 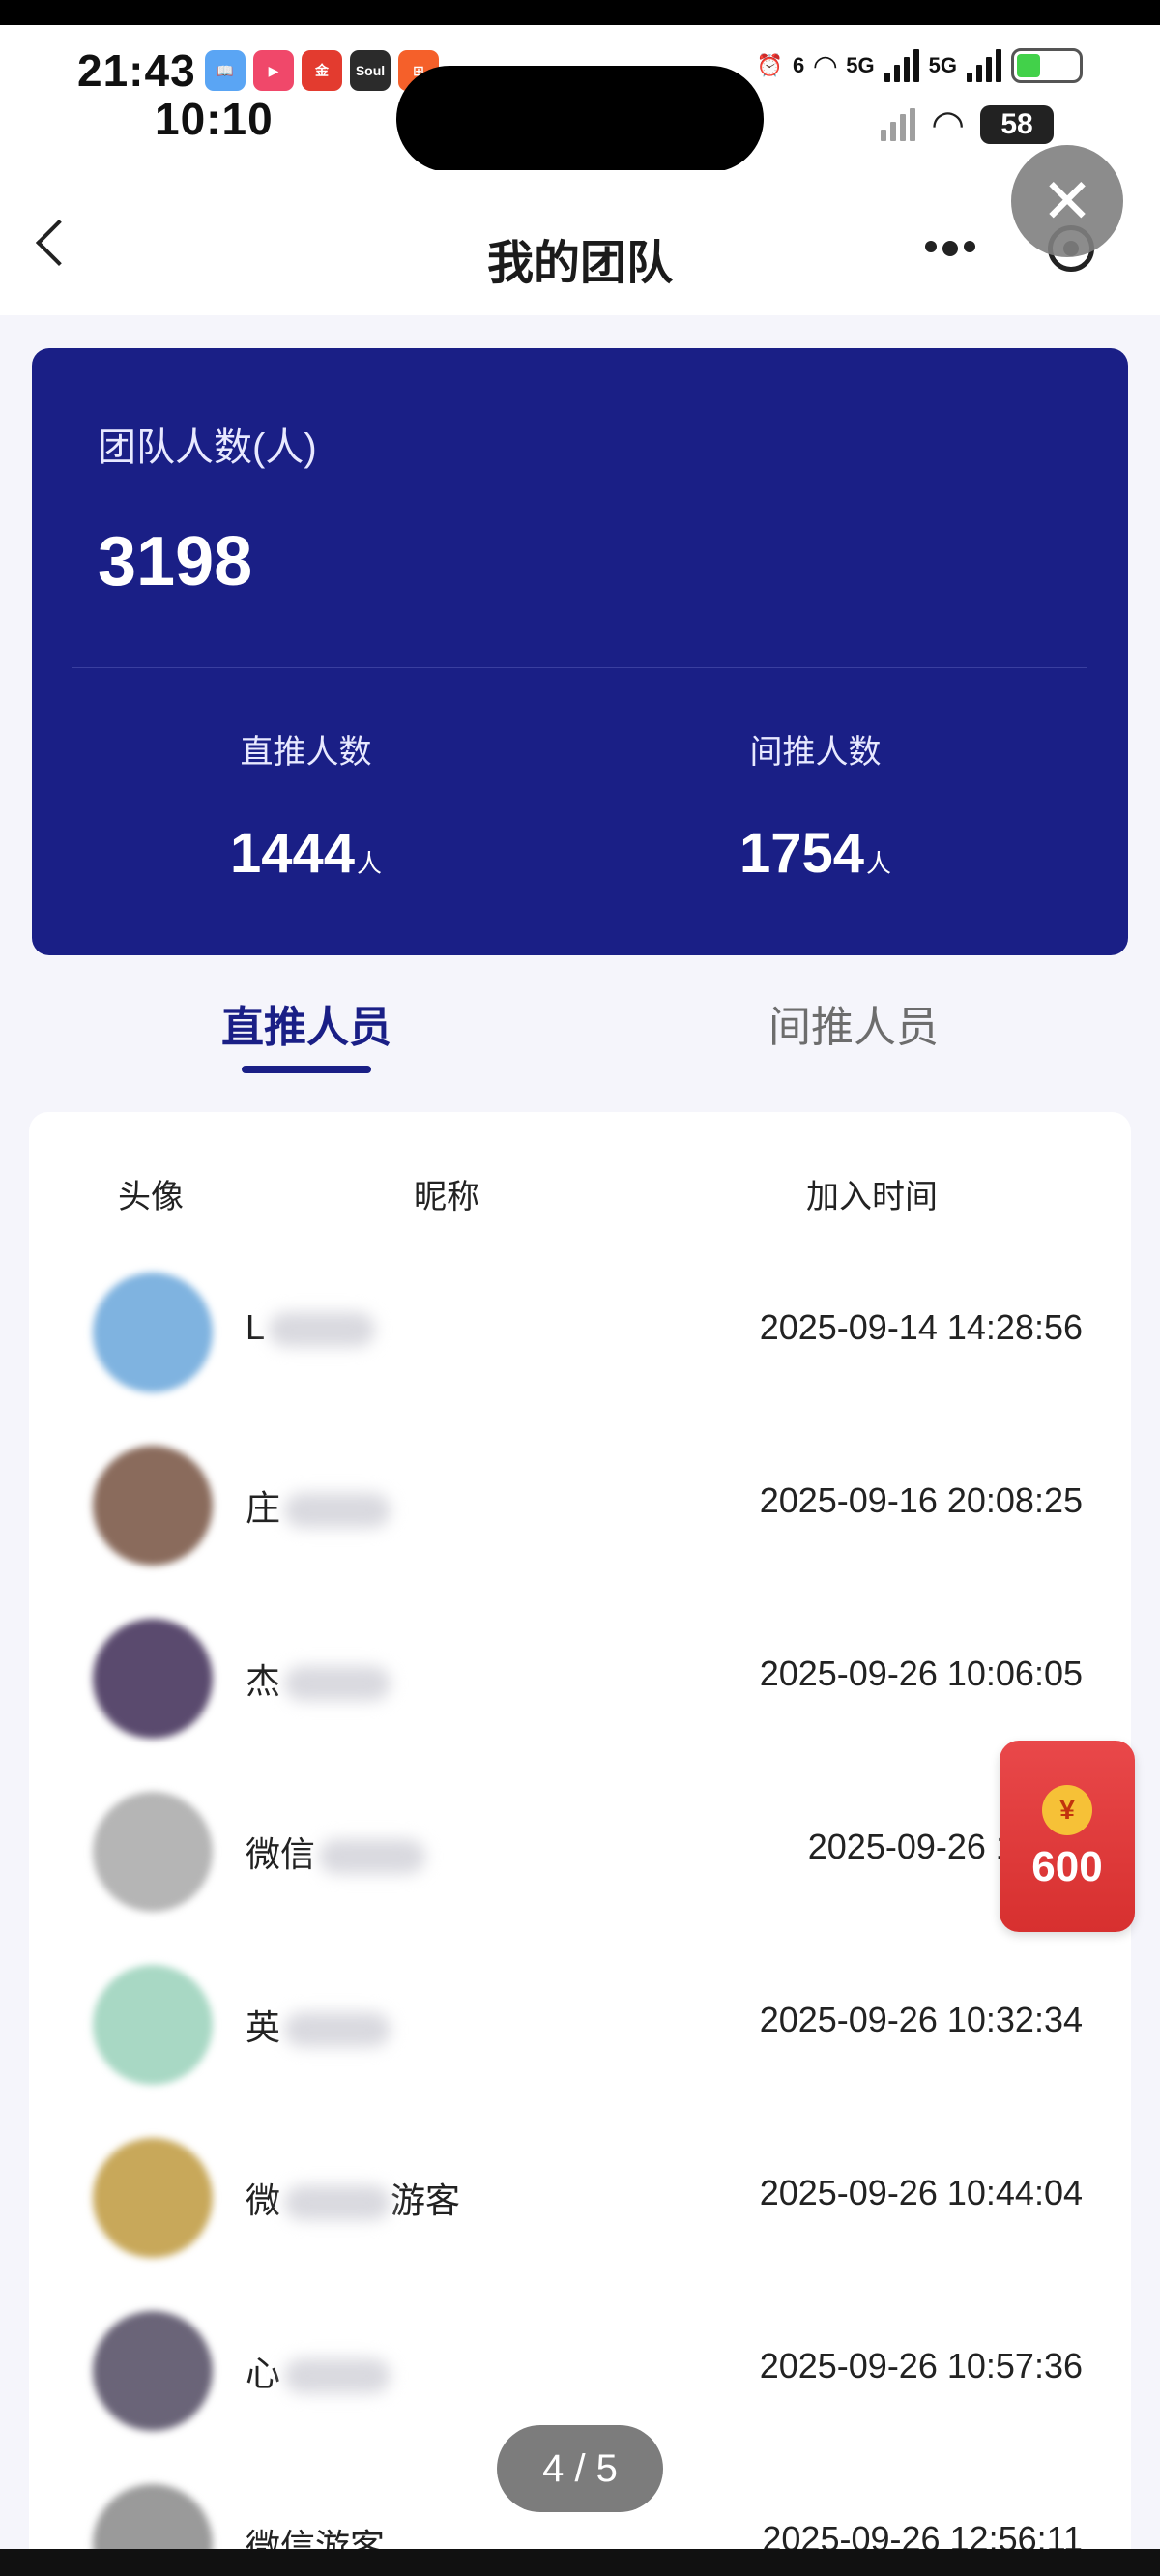 What do you see at coordinates (815, 752) in the screenshot?
I see `indirect-count-label: 间推人数` at bounding box center [815, 752].